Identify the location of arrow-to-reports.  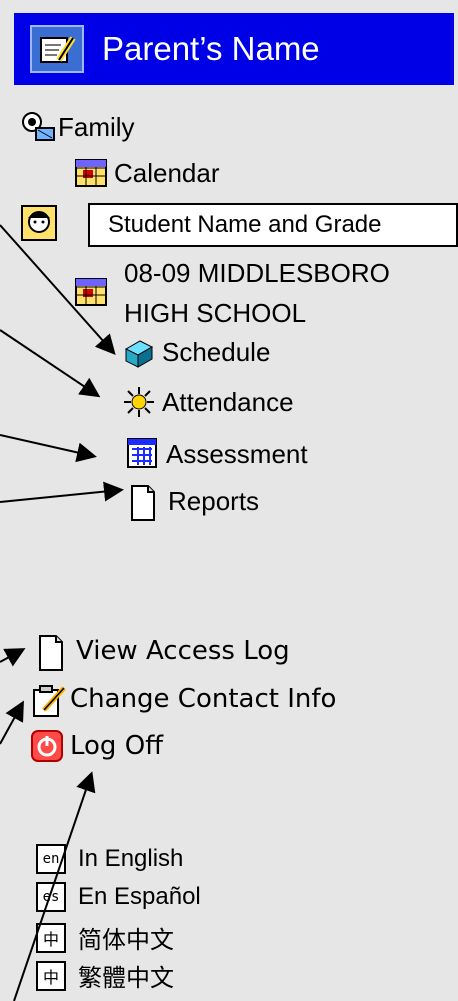
(62, 492).